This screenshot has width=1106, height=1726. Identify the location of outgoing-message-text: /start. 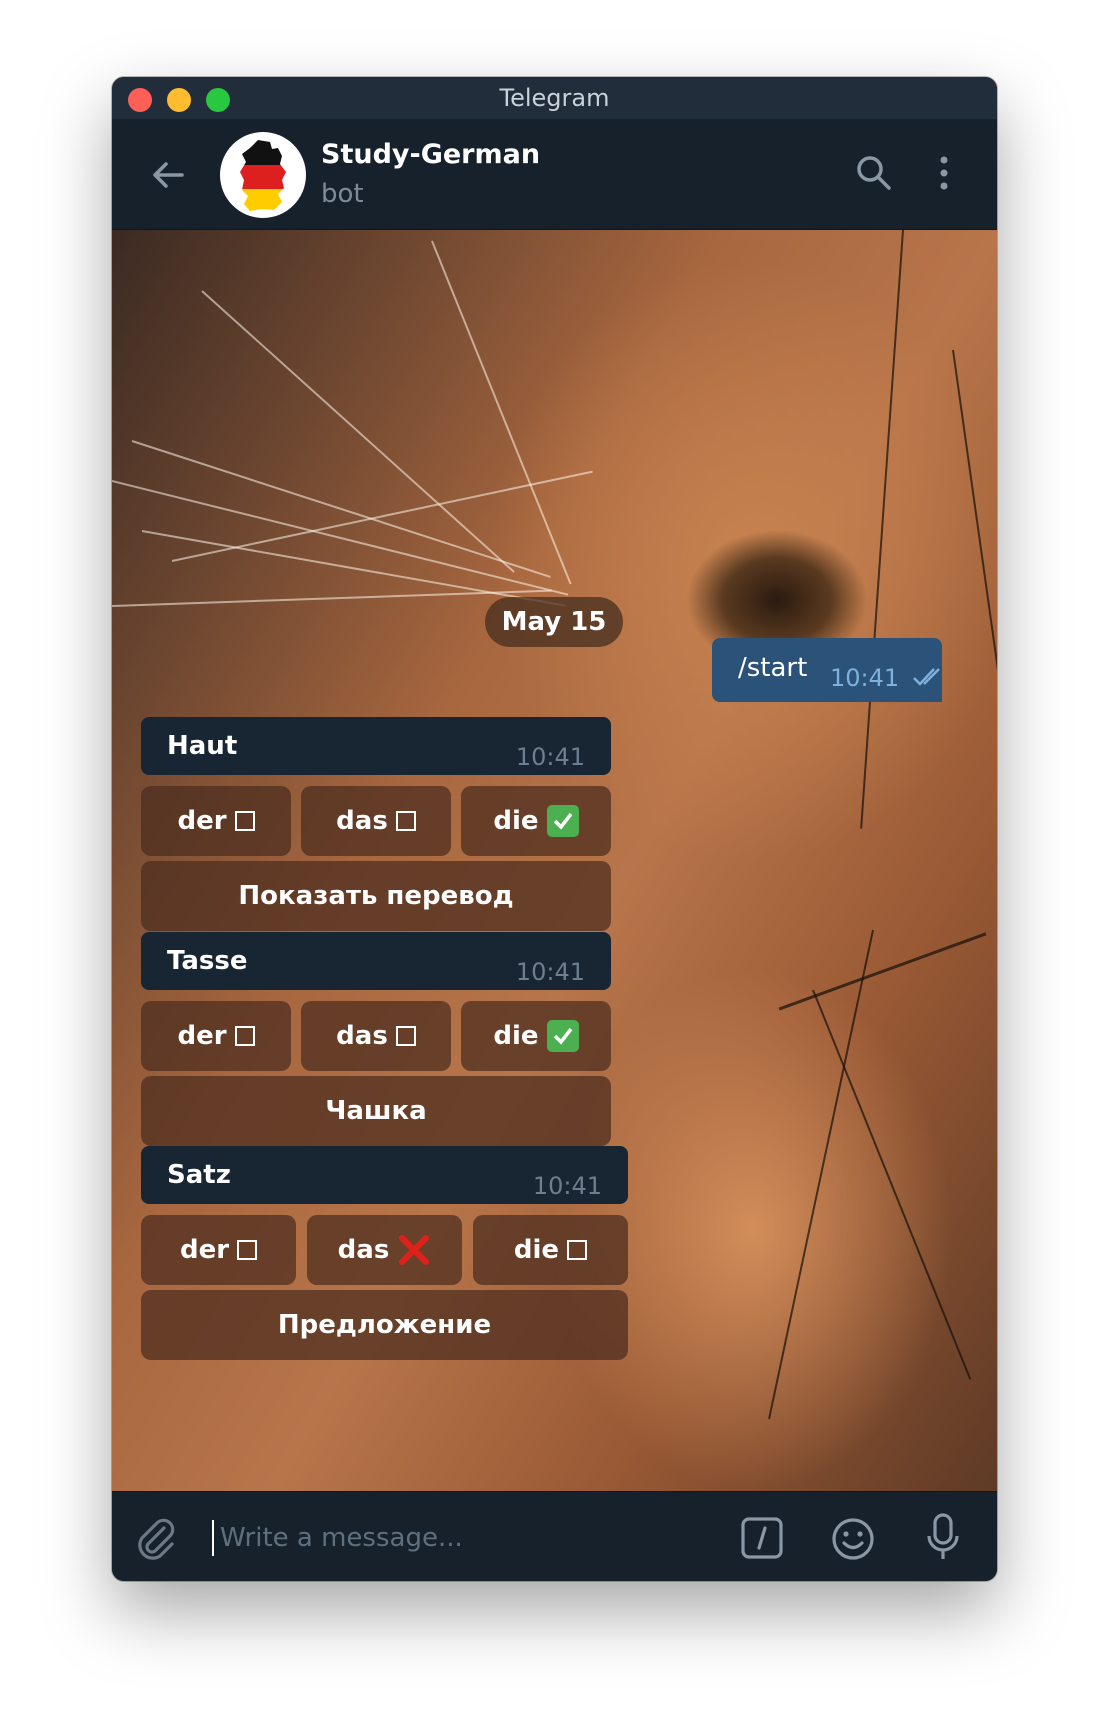
(773, 668).